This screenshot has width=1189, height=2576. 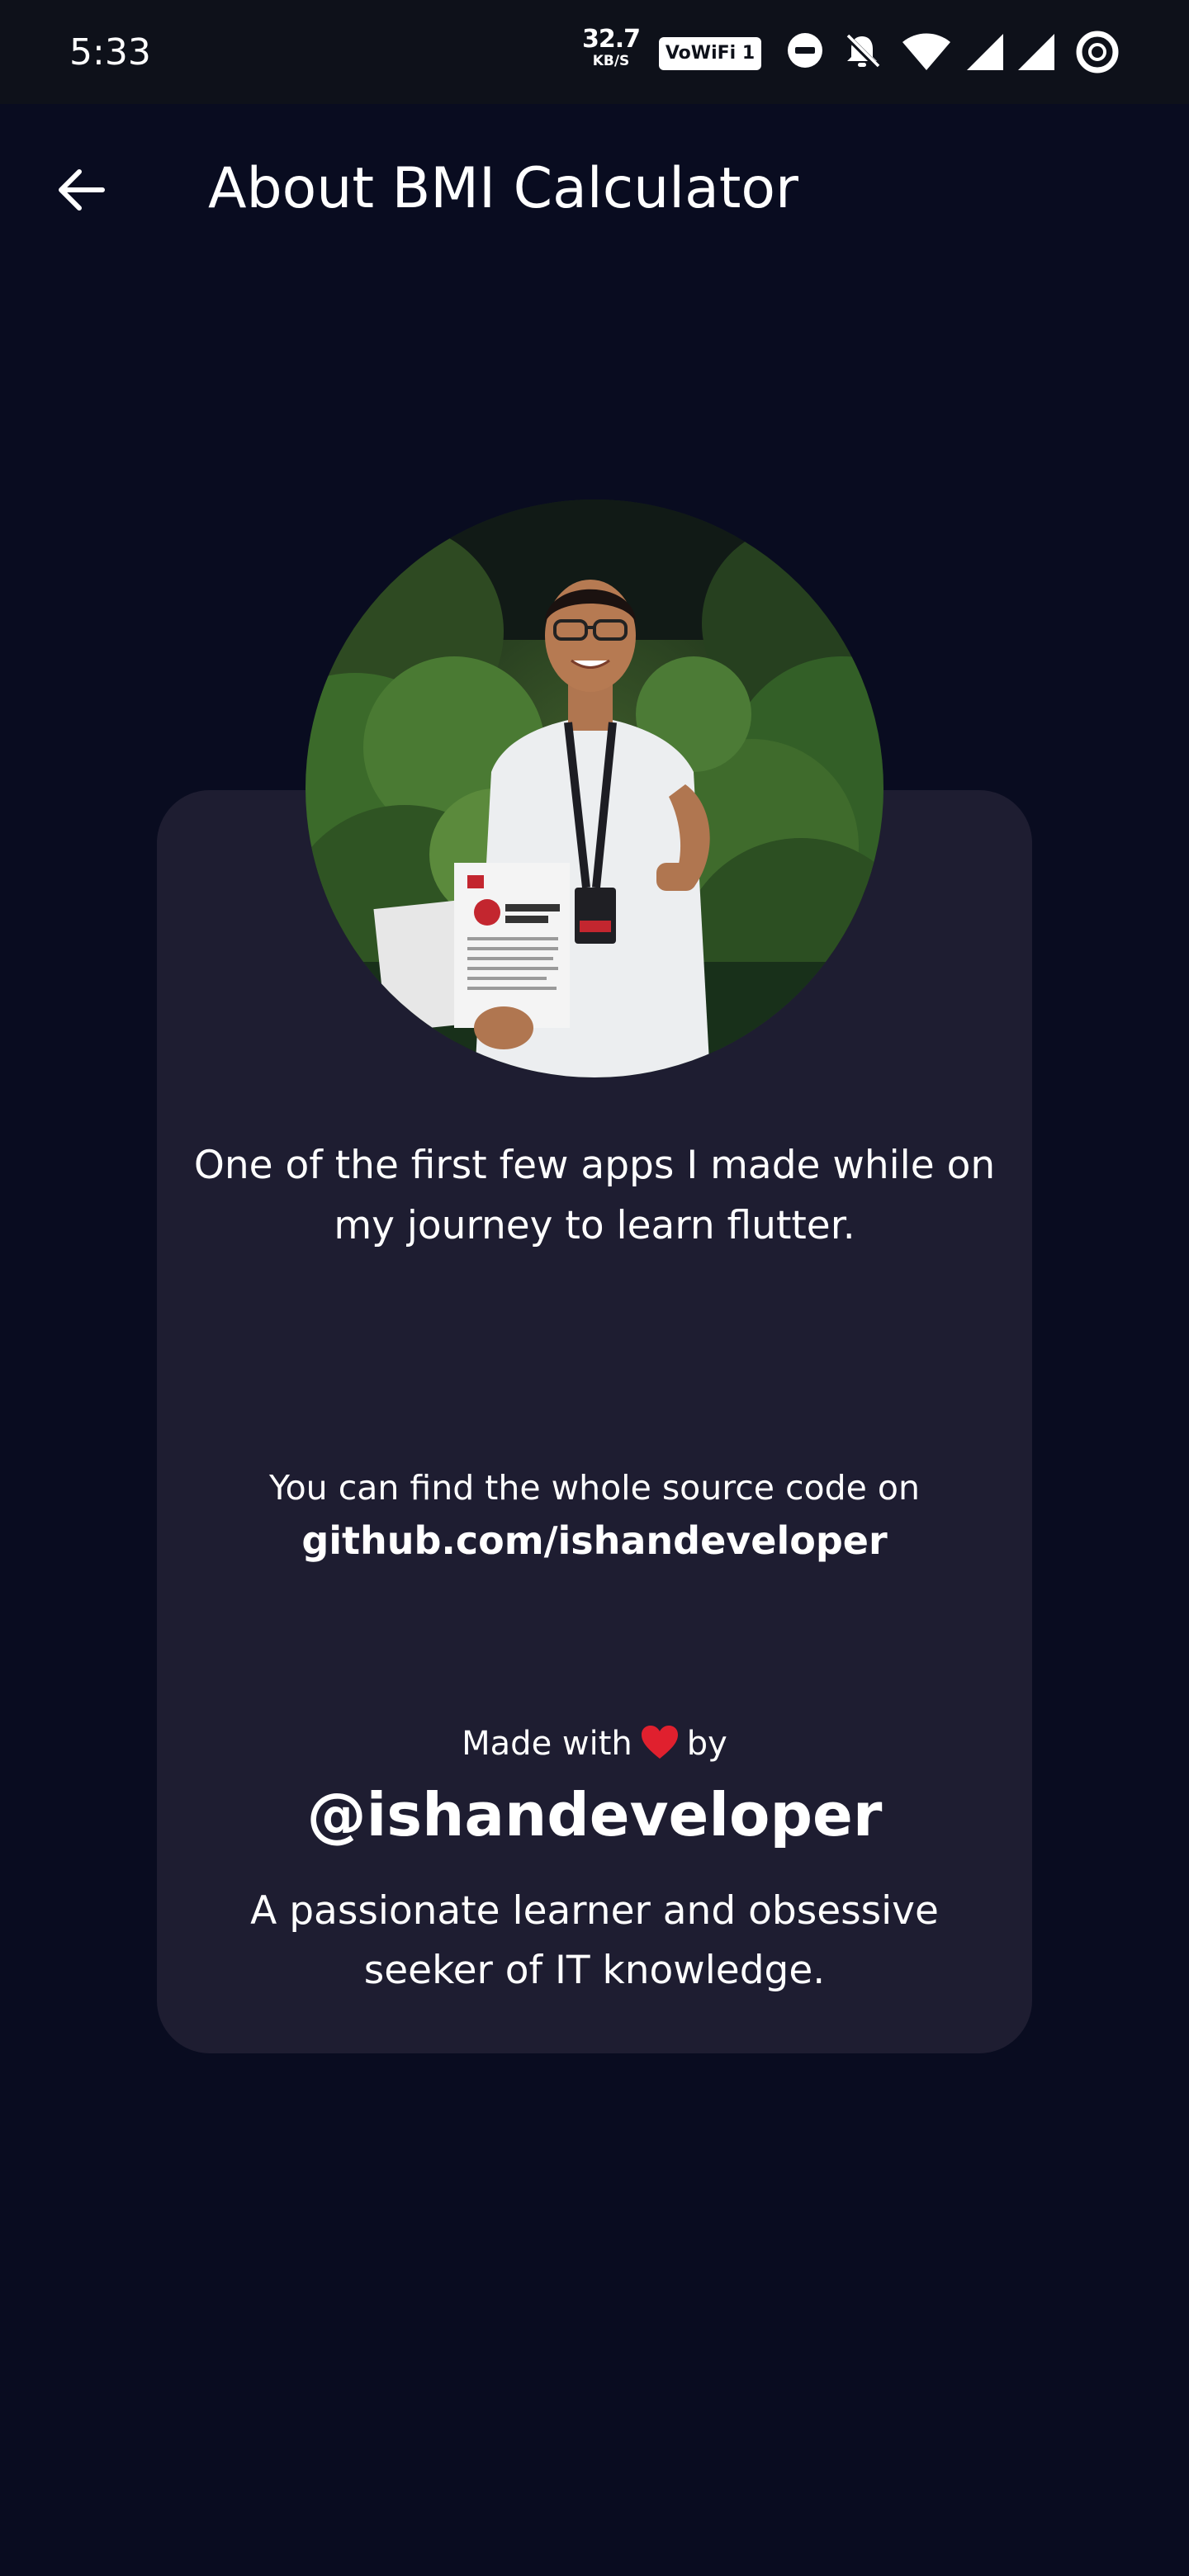 I want to click on made-with-line: Made with by, so click(x=594, y=1746).